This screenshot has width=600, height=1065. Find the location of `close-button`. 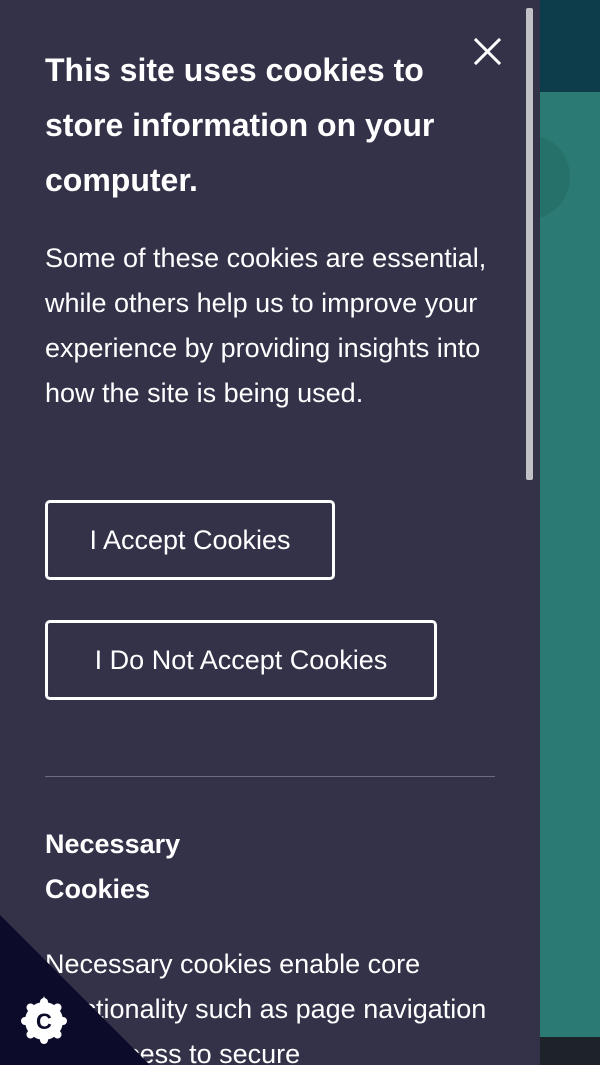

close-button is located at coordinates (487, 53).